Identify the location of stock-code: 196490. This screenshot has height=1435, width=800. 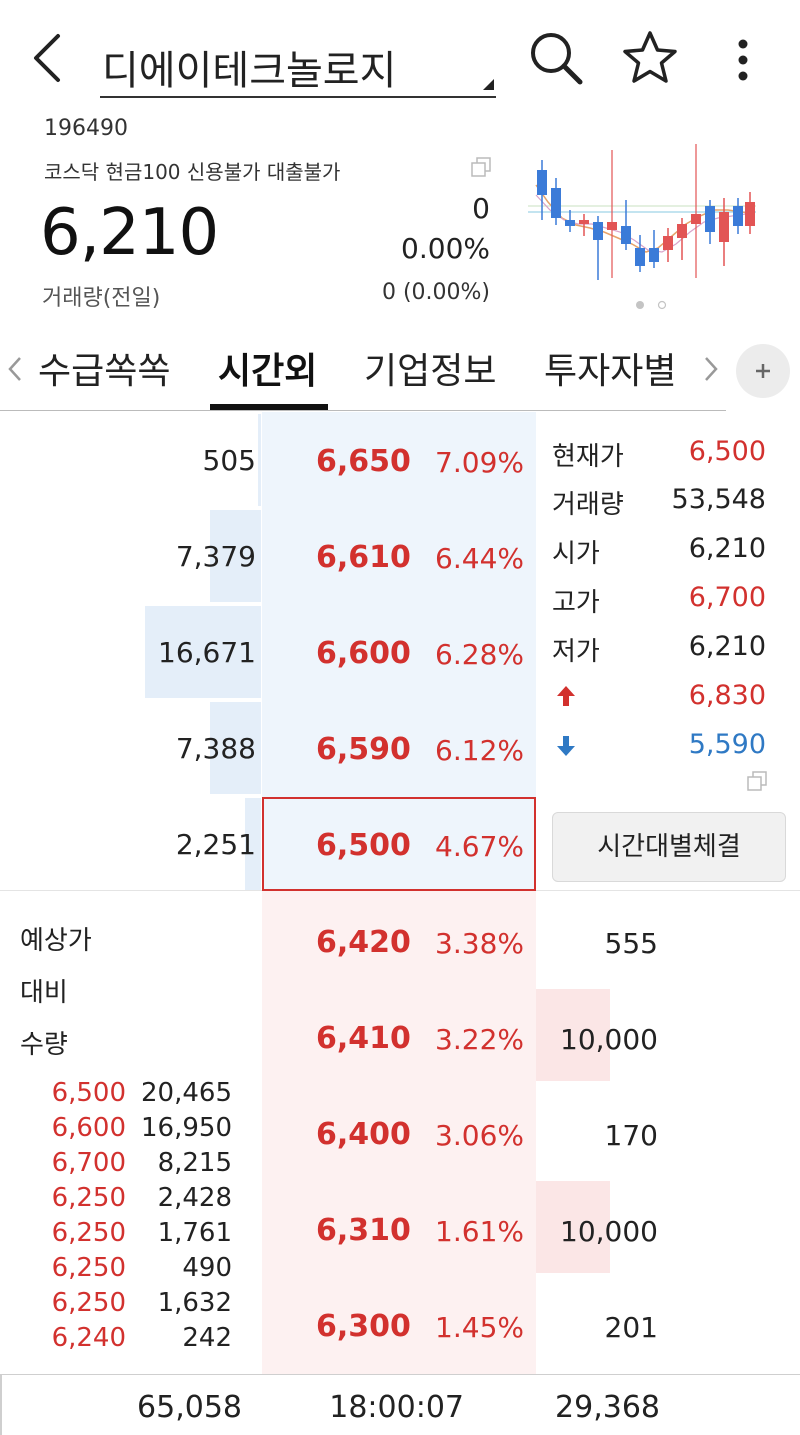
(86, 128).